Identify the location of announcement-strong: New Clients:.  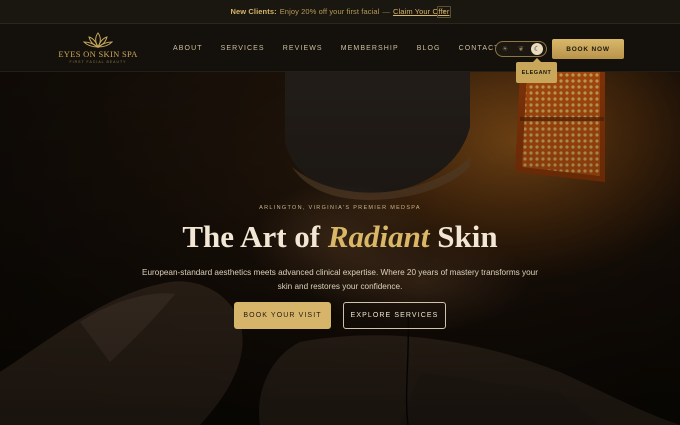
(253, 11).